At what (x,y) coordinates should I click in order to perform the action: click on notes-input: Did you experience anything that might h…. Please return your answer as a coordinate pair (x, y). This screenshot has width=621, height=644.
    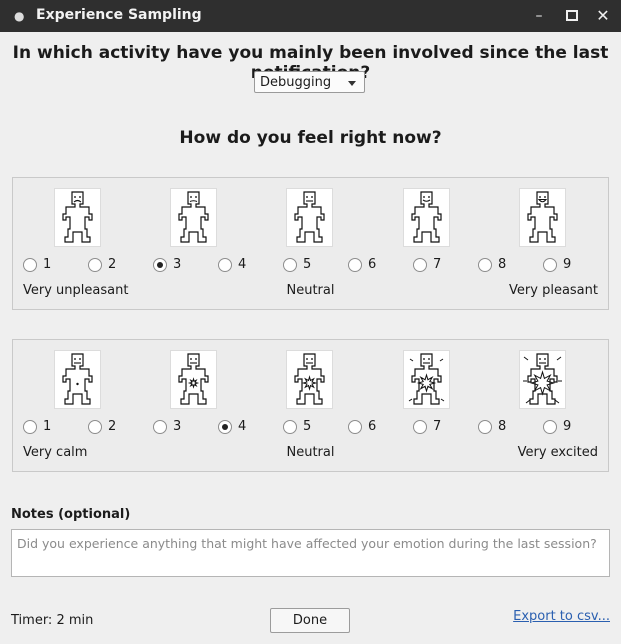
    Looking at the image, I should click on (310, 553).